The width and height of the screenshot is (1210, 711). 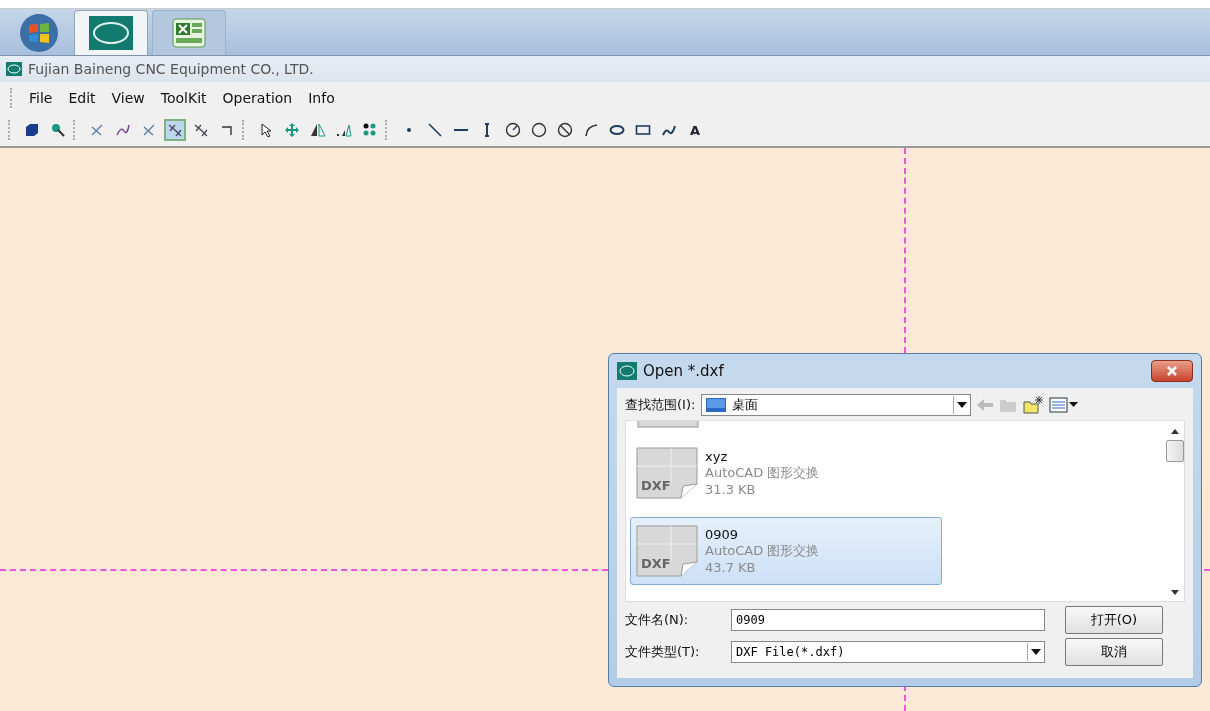 What do you see at coordinates (257, 98) in the screenshot?
I see `menu-item: Operation` at bounding box center [257, 98].